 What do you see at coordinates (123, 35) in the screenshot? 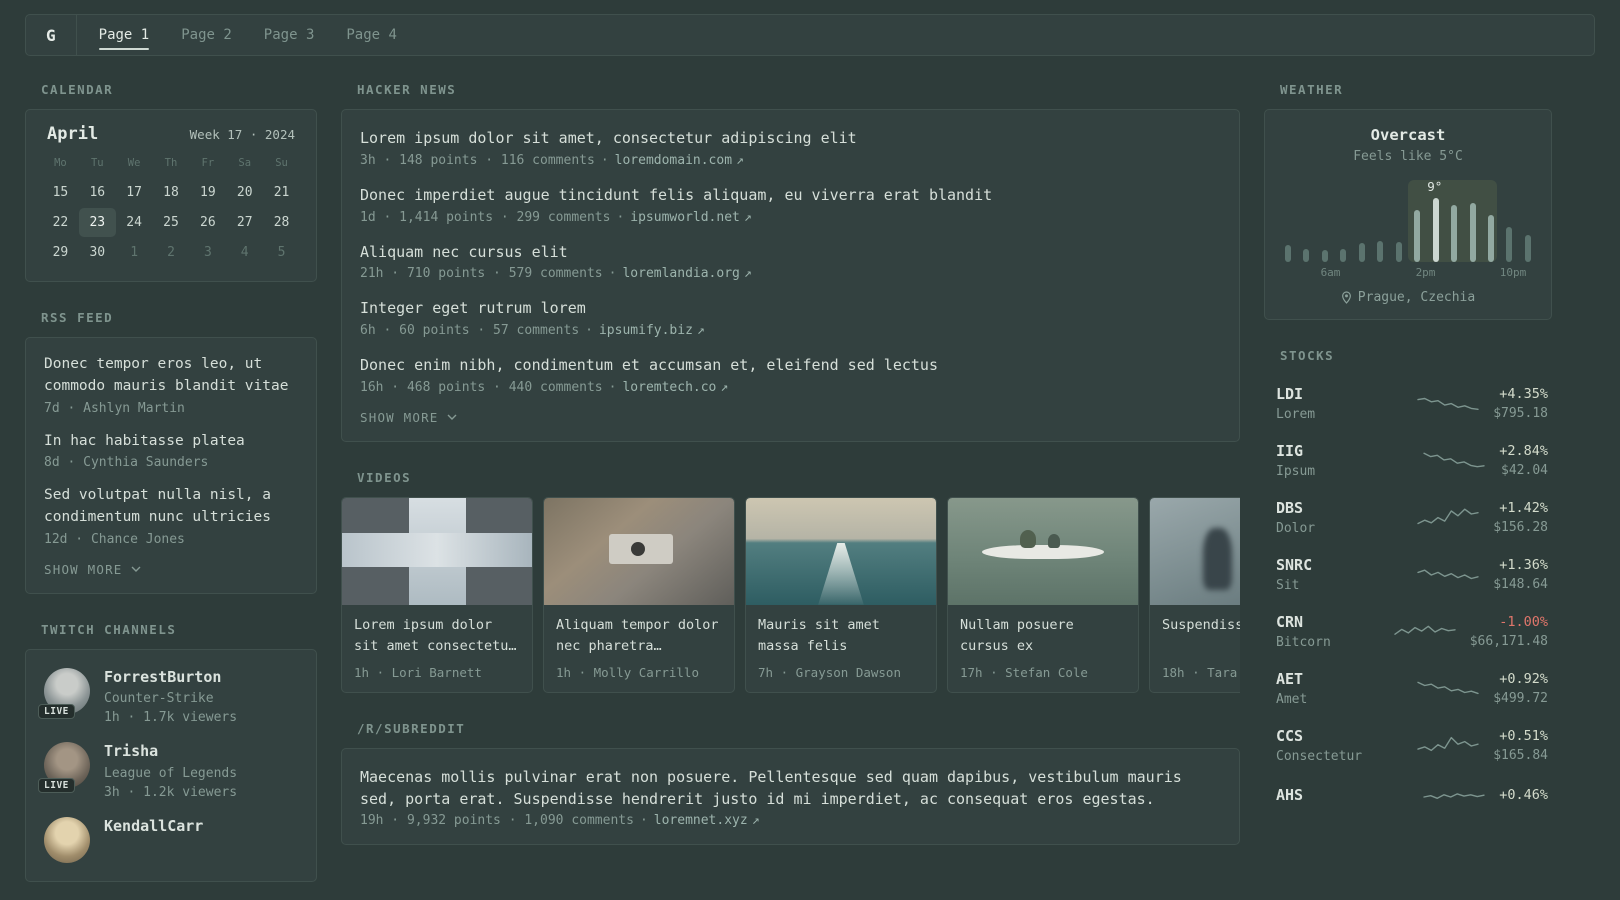
I see `tab-page-1: Page 1` at bounding box center [123, 35].